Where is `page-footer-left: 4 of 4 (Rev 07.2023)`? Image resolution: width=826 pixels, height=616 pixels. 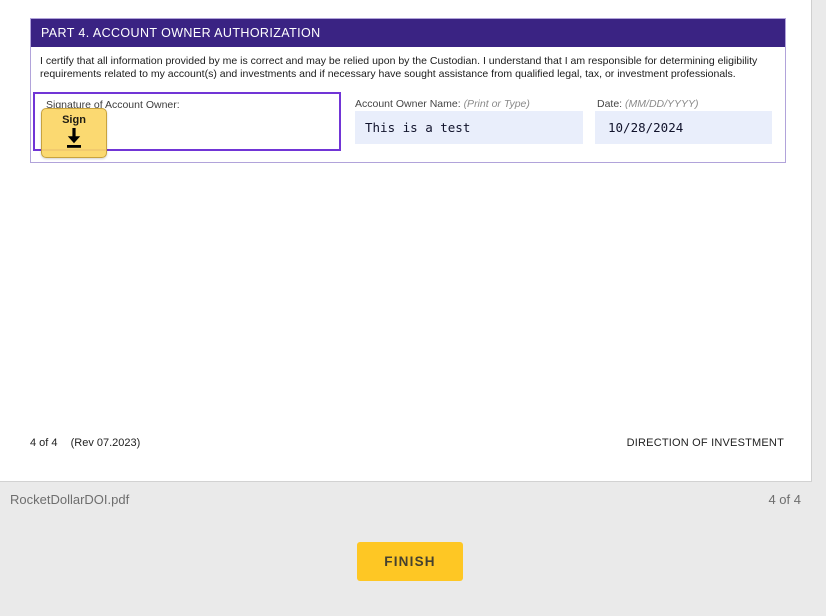 page-footer-left: 4 of 4 (Rev 07.2023) is located at coordinates (85, 443).